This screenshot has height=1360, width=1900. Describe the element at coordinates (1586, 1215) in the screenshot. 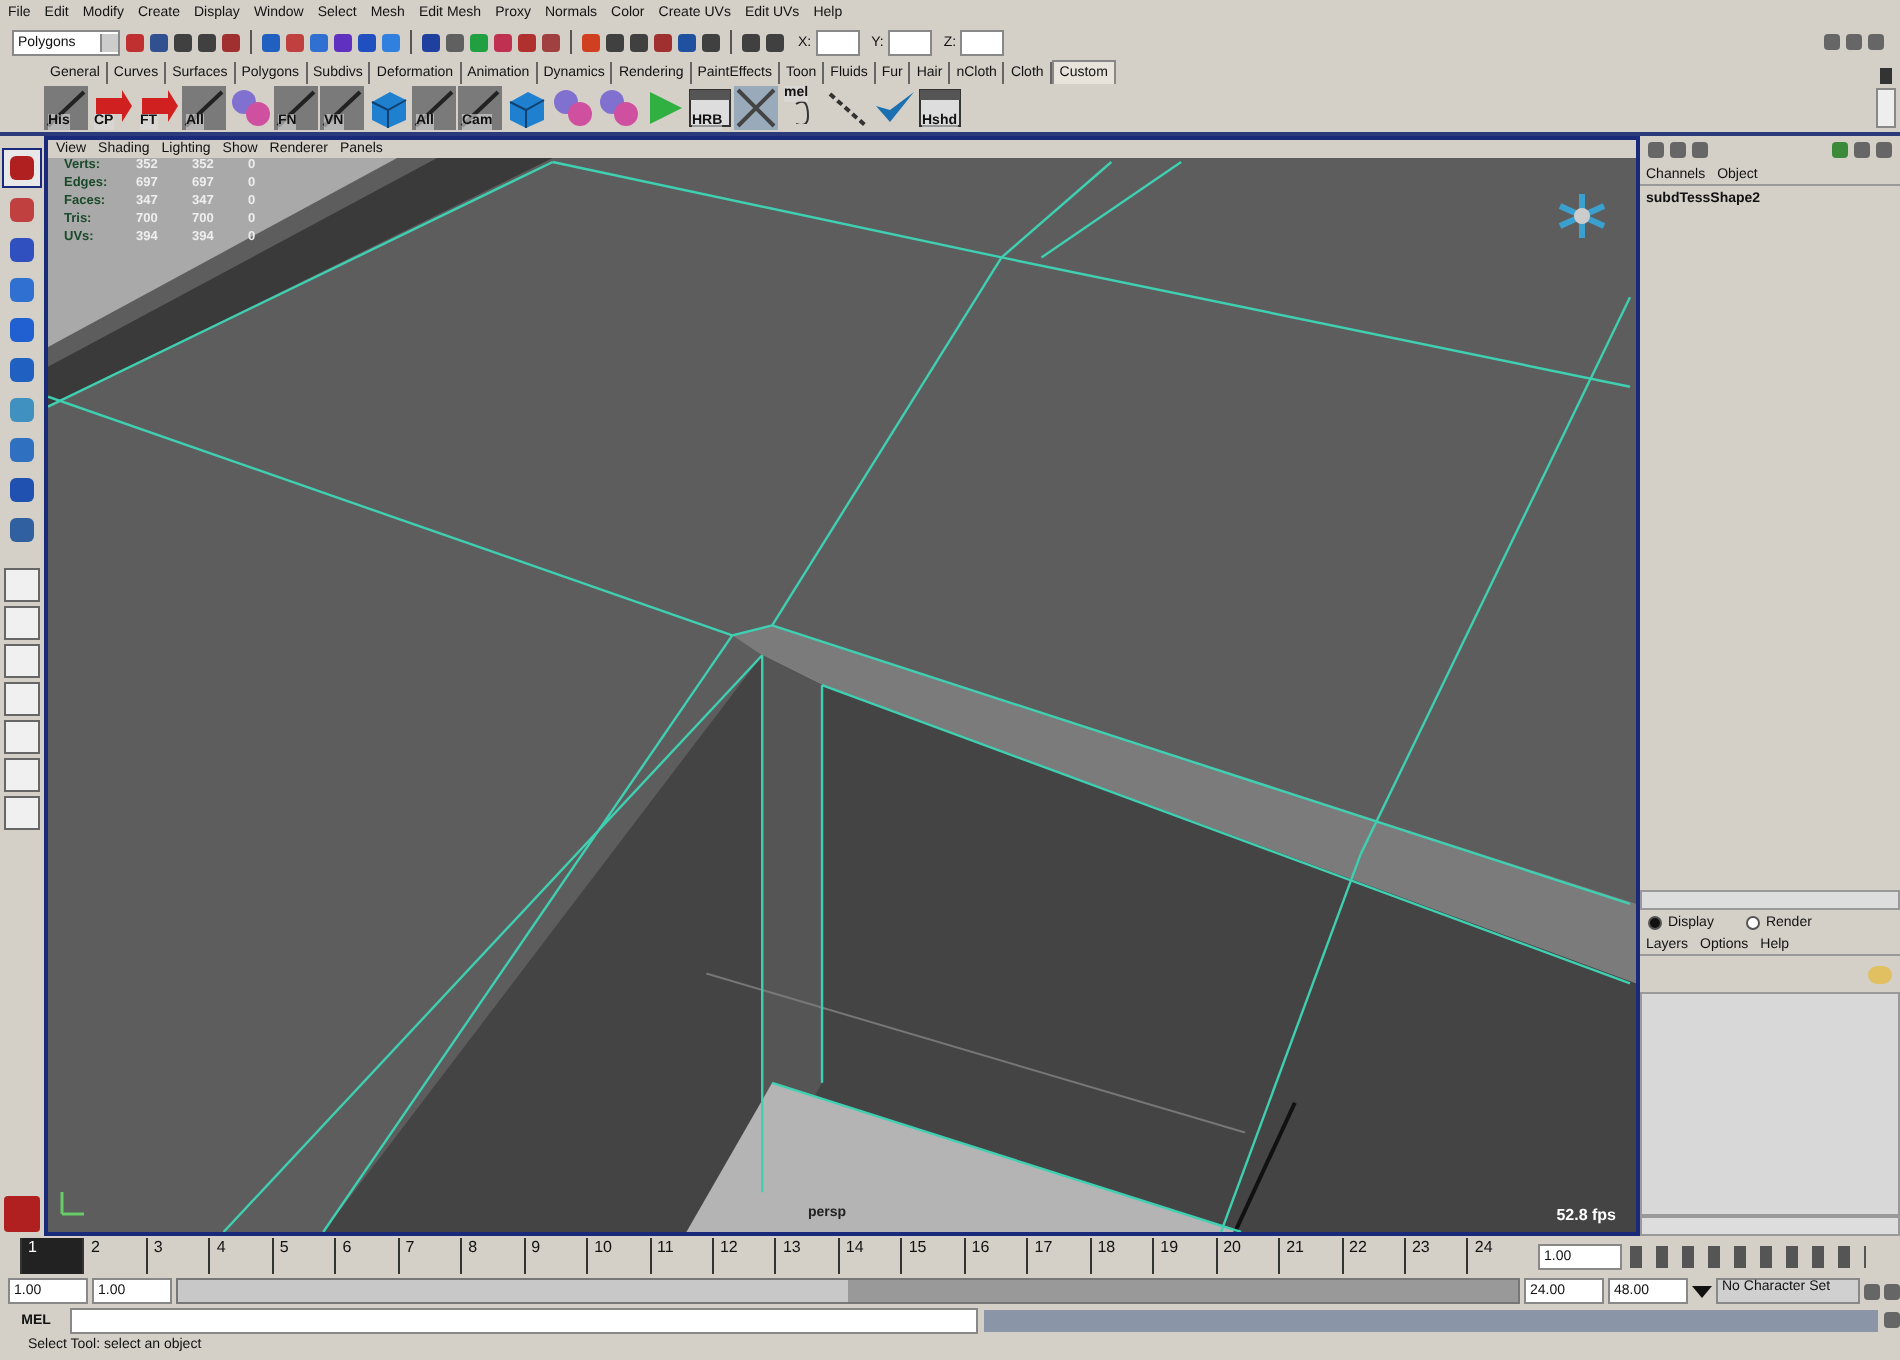

I see `fps-readout: 52.8 fps` at that location.